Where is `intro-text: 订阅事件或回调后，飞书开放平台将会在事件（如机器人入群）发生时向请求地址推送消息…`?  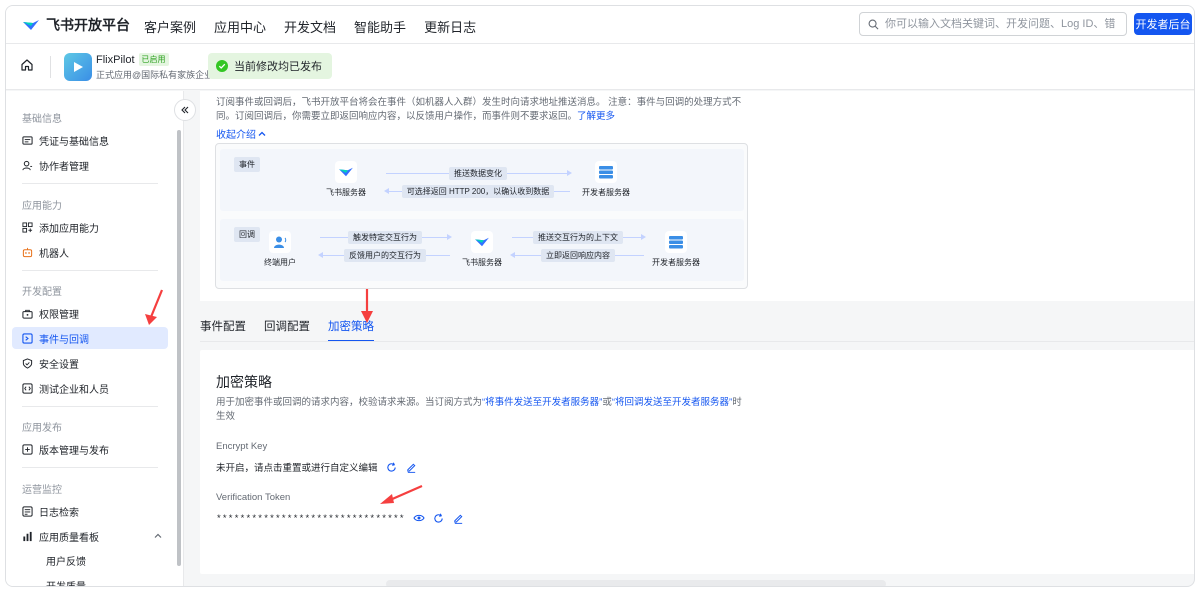
intro-text: 订阅事件或回调后，飞书开放平台将会在事件（如机器人入群）发生时向请求地址推送消息… is located at coordinates (486, 110).